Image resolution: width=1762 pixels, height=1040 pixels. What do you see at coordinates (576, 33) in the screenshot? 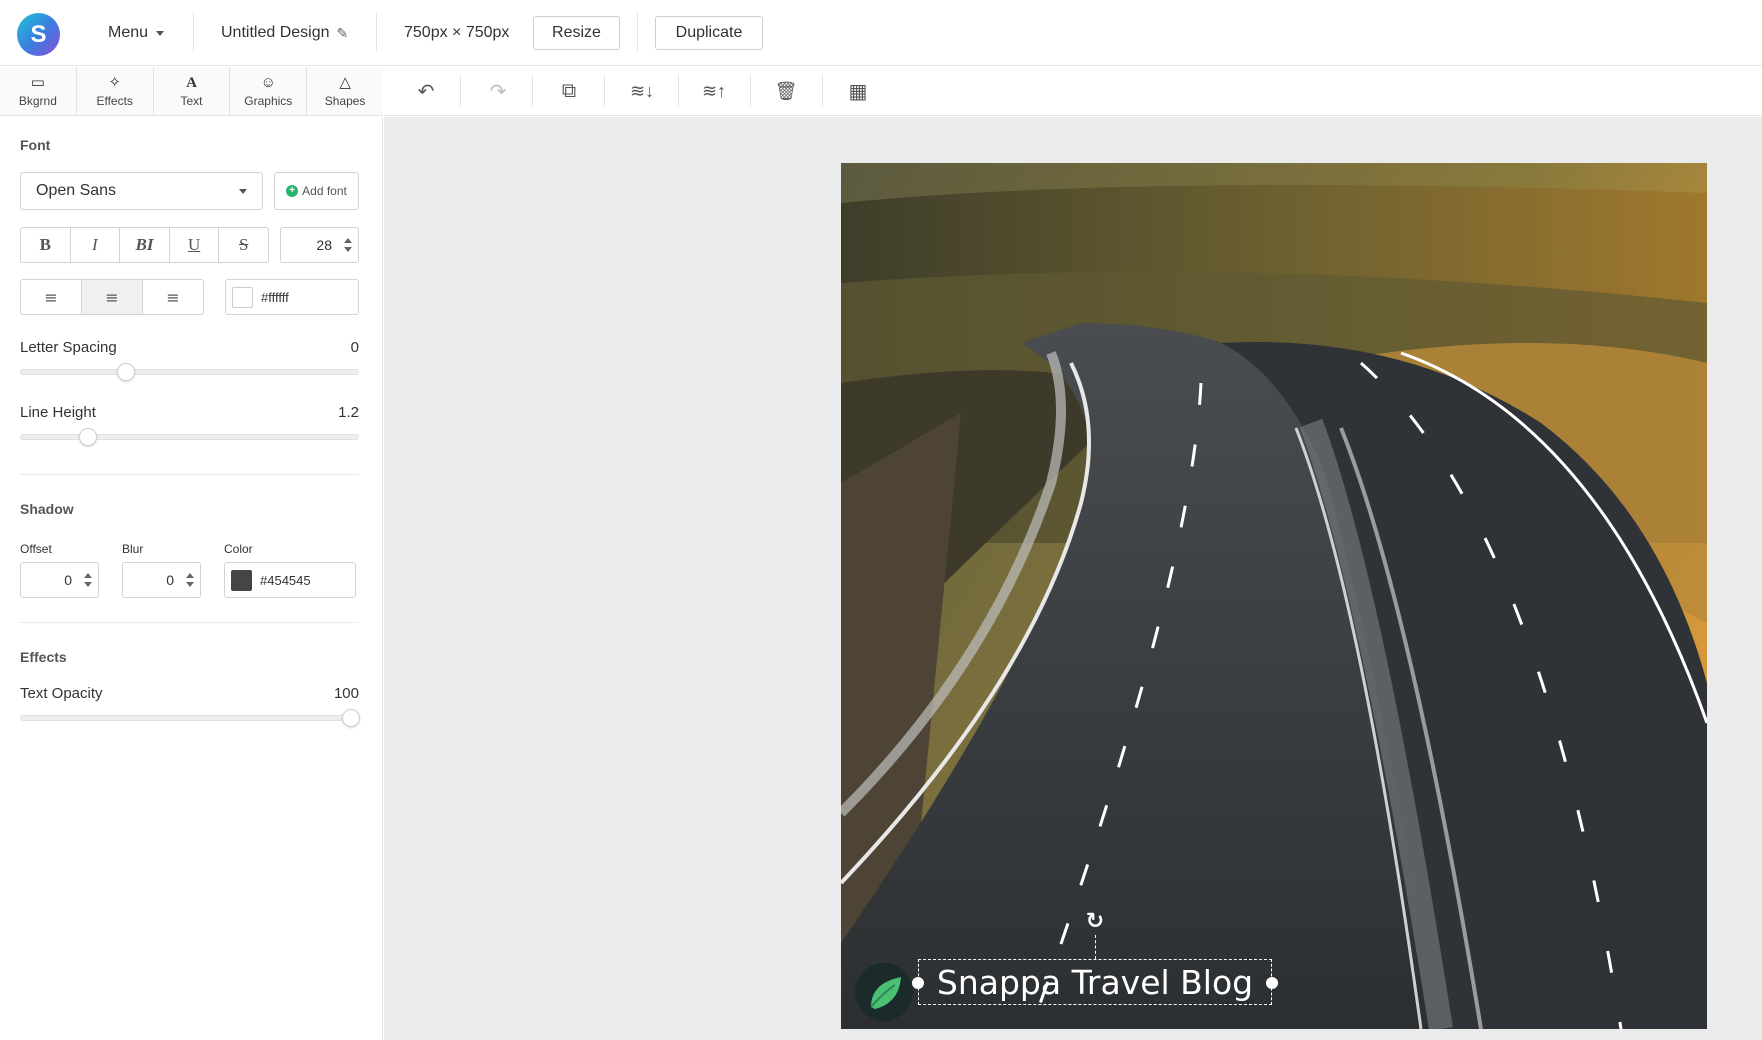
I see `resize-button: Resize` at bounding box center [576, 33].